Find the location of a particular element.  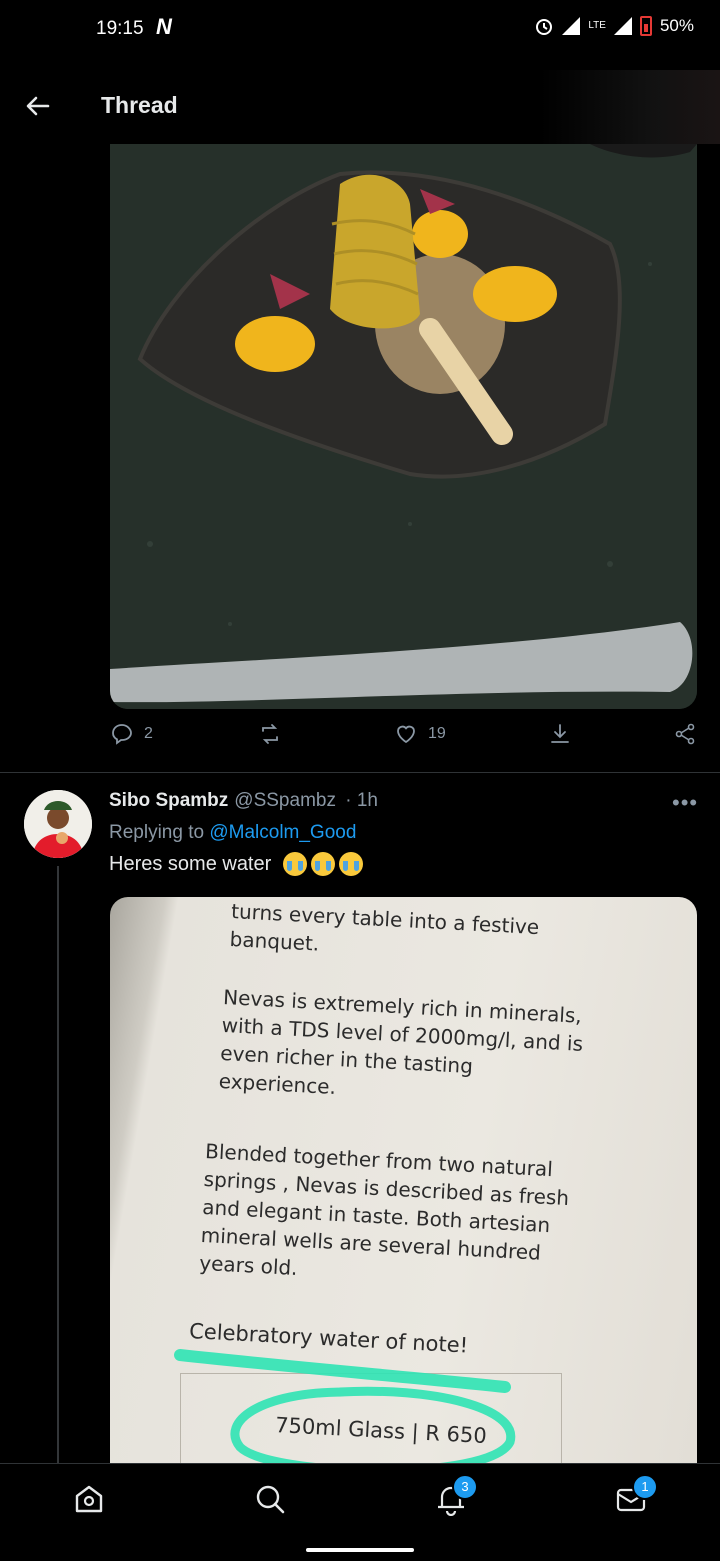

replying-prefix: Replying to is located at coordinates (157, 832).